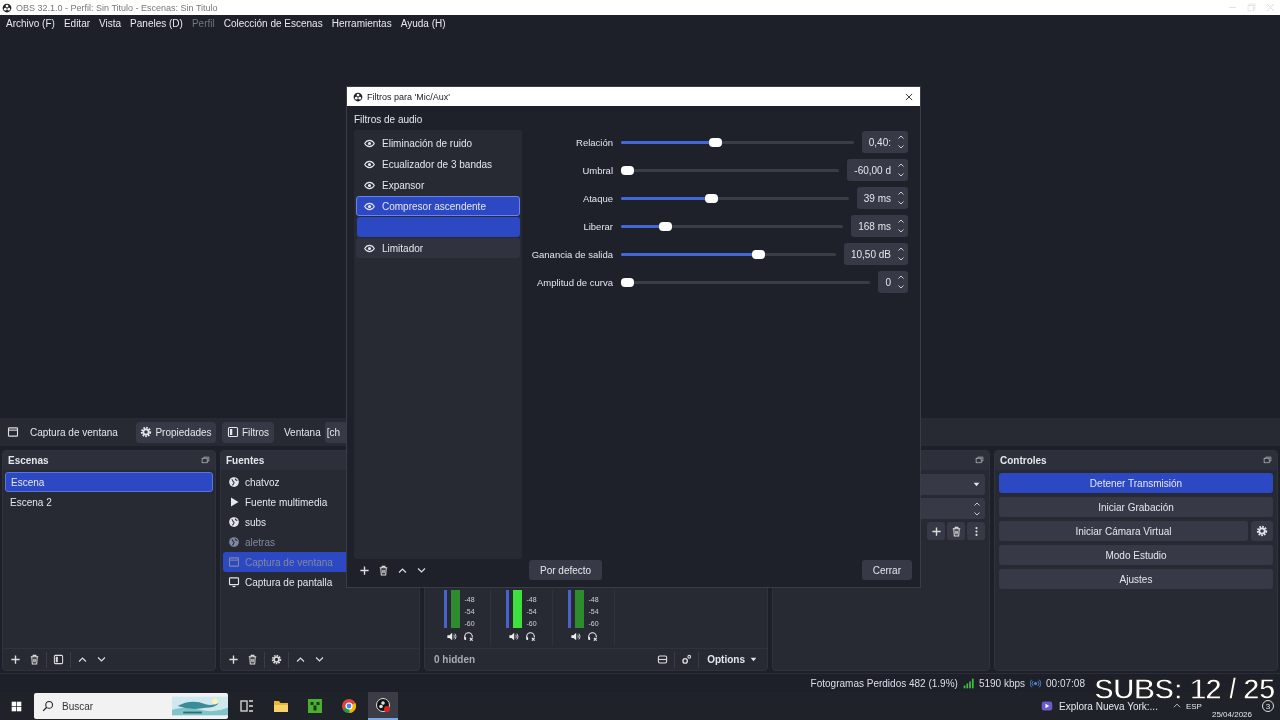 Image resolution: width=1280 pixels, height=720 pixels. What do you see at coordinates (438, 143) in the screenshot?
I see `filter-item: Eliminación de ruido` at bounding box center [438, 143].